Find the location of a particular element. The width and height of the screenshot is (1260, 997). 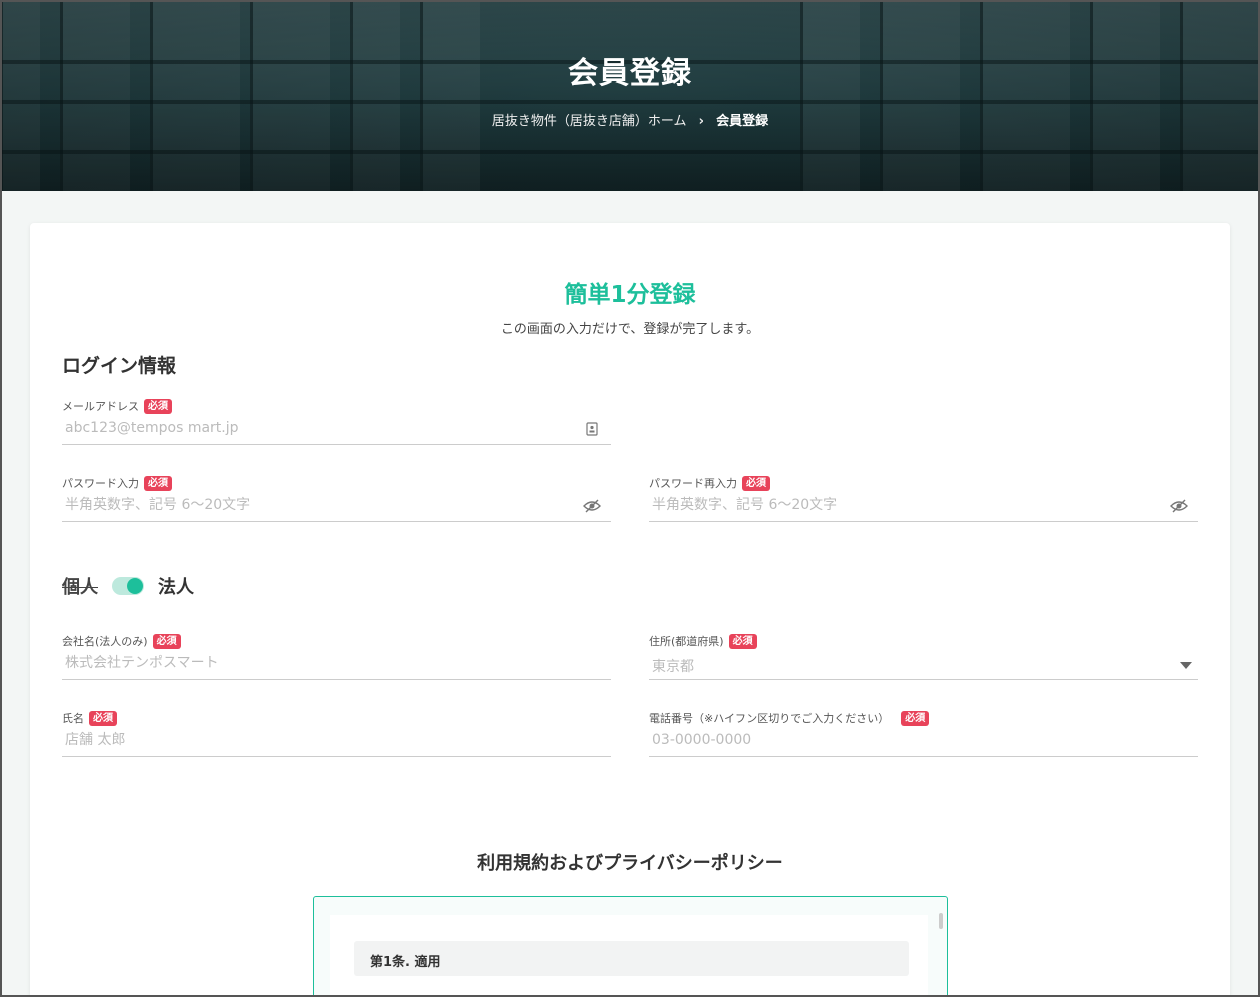

phone-field-group: 電話番号（※ハイフン区切りでご入力ください） 必須 03-0000-0000 is located at coordinates (923, 733).